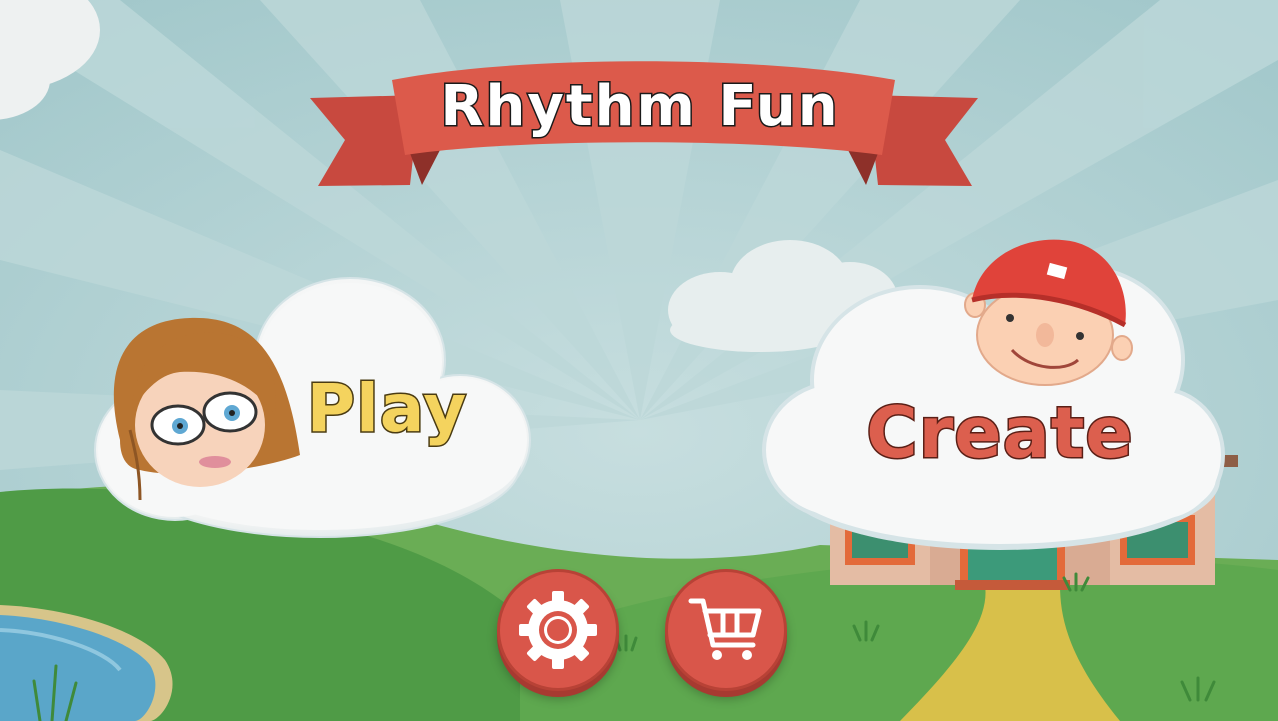 This screenshot has height=721, width=1278. What do you see at coordinates (387, 408) in the screenshot?
I see `play-label: Play` at bounding box center [387, 408].